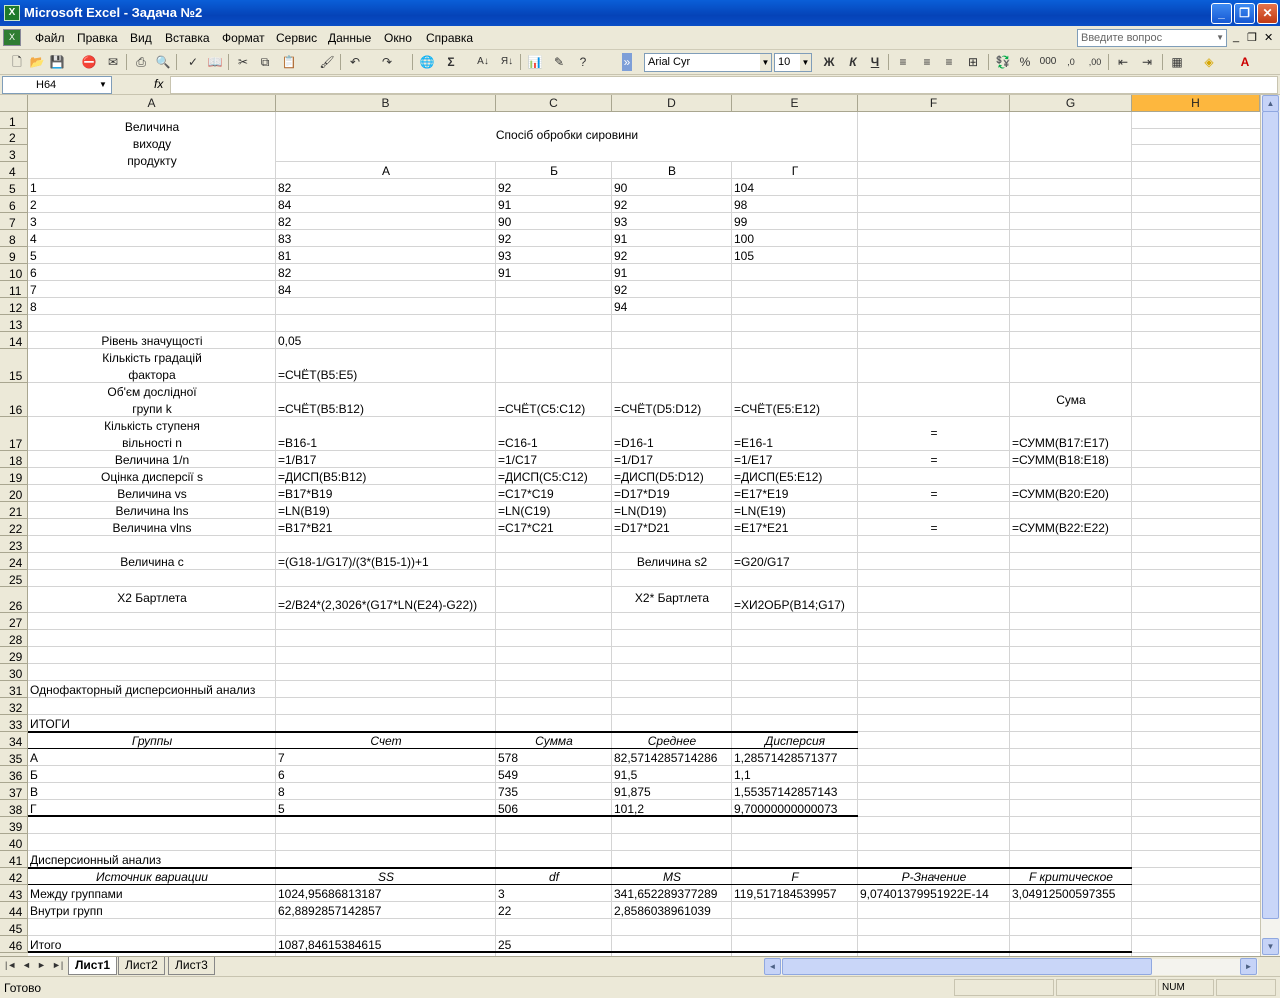 Image resolution: width=1280 pixels, height=998 pixels. What do you see at coordinates (33, 290) in the screenshot?
I see `table-cell: 7` at bounding box center [33, 290].